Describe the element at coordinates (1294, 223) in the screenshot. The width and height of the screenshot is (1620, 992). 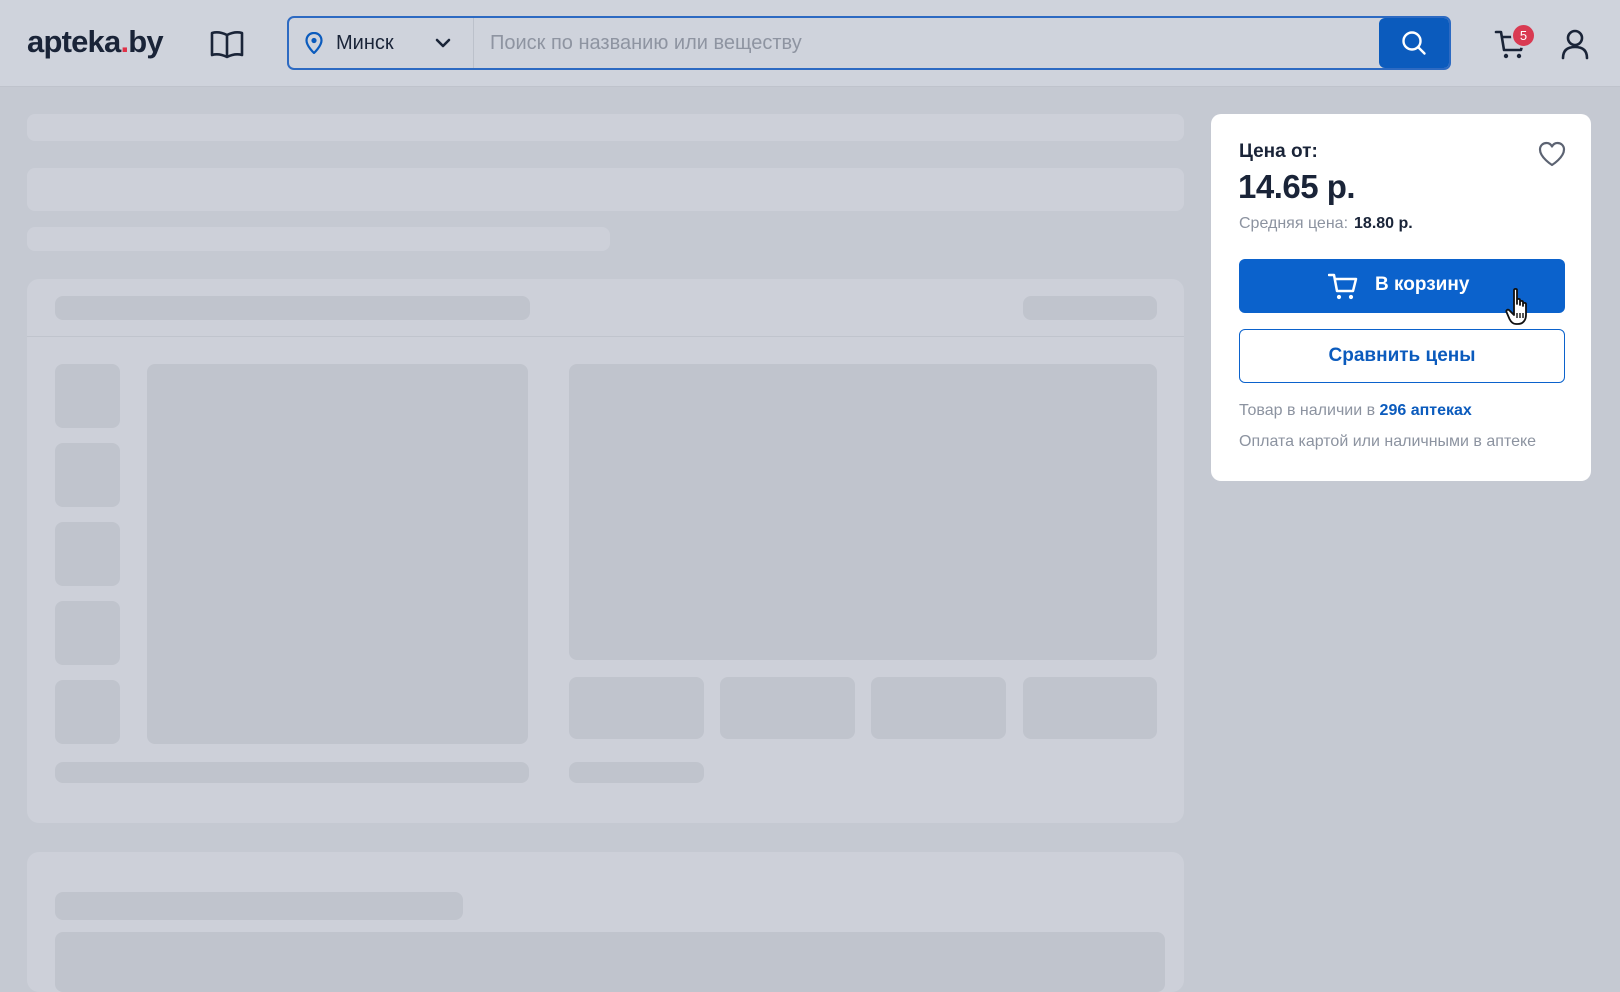
I see `average-price-label: Средняя цена:` at that location.